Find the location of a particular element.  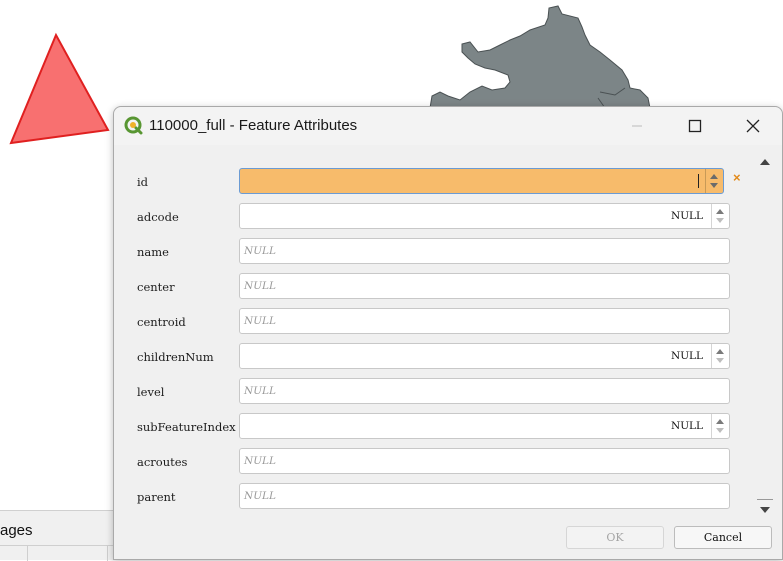

field-row-name: name NULL is located at coordinates (438, 252).